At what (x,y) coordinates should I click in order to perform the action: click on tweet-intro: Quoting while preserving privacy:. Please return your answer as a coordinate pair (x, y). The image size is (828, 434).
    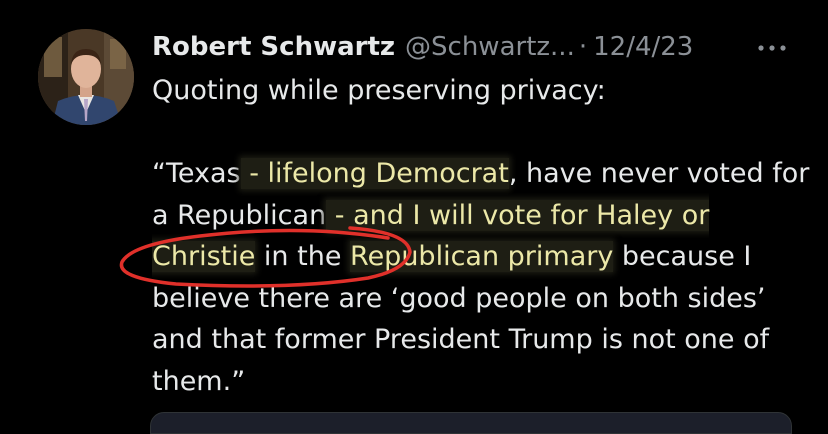
    Looking at the image, I should click on (379, 90).